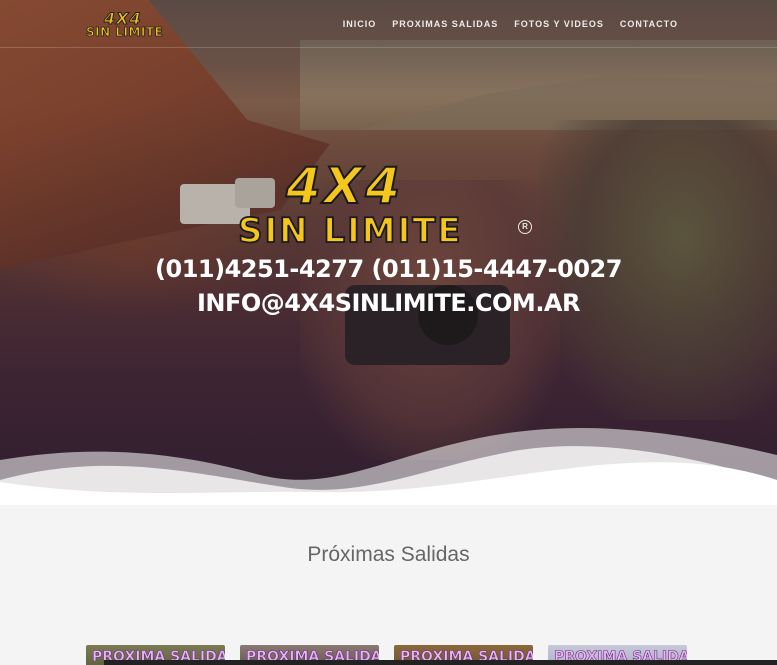  I want to click on nav-proximas-salidas: PROXIMAS SALIDAS, so click(445, 24).